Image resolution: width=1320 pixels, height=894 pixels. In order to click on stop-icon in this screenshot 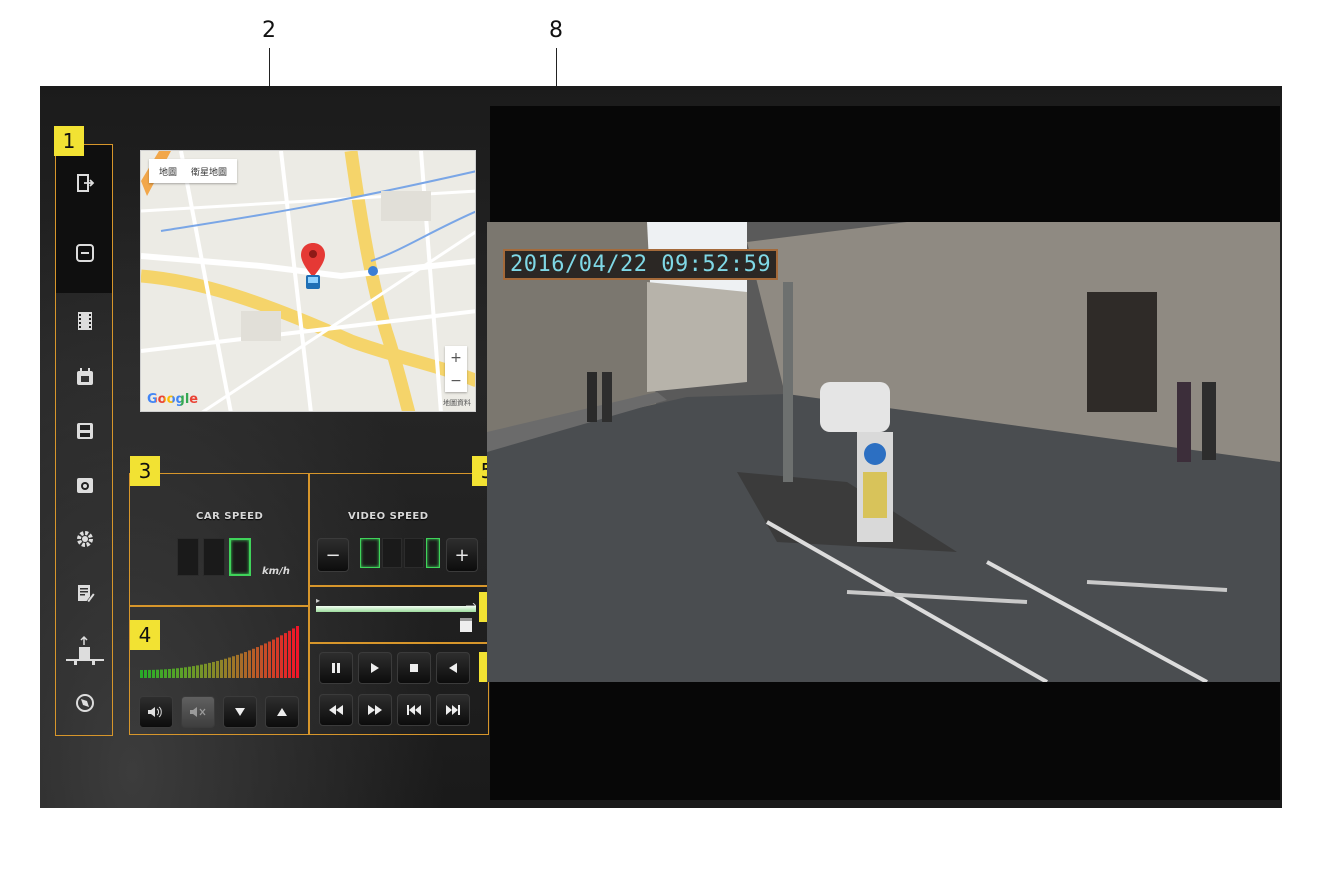, I will do `click(414, 668)`.